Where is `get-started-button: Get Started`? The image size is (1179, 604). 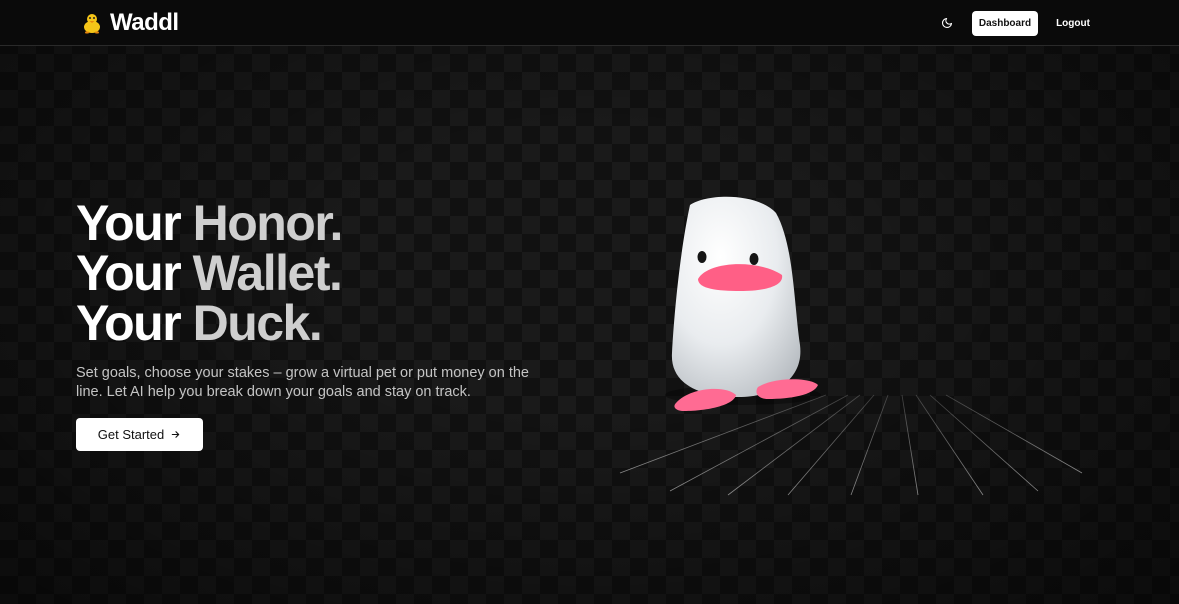
get-started-button: Get Started is located at coordinates (139, 434).